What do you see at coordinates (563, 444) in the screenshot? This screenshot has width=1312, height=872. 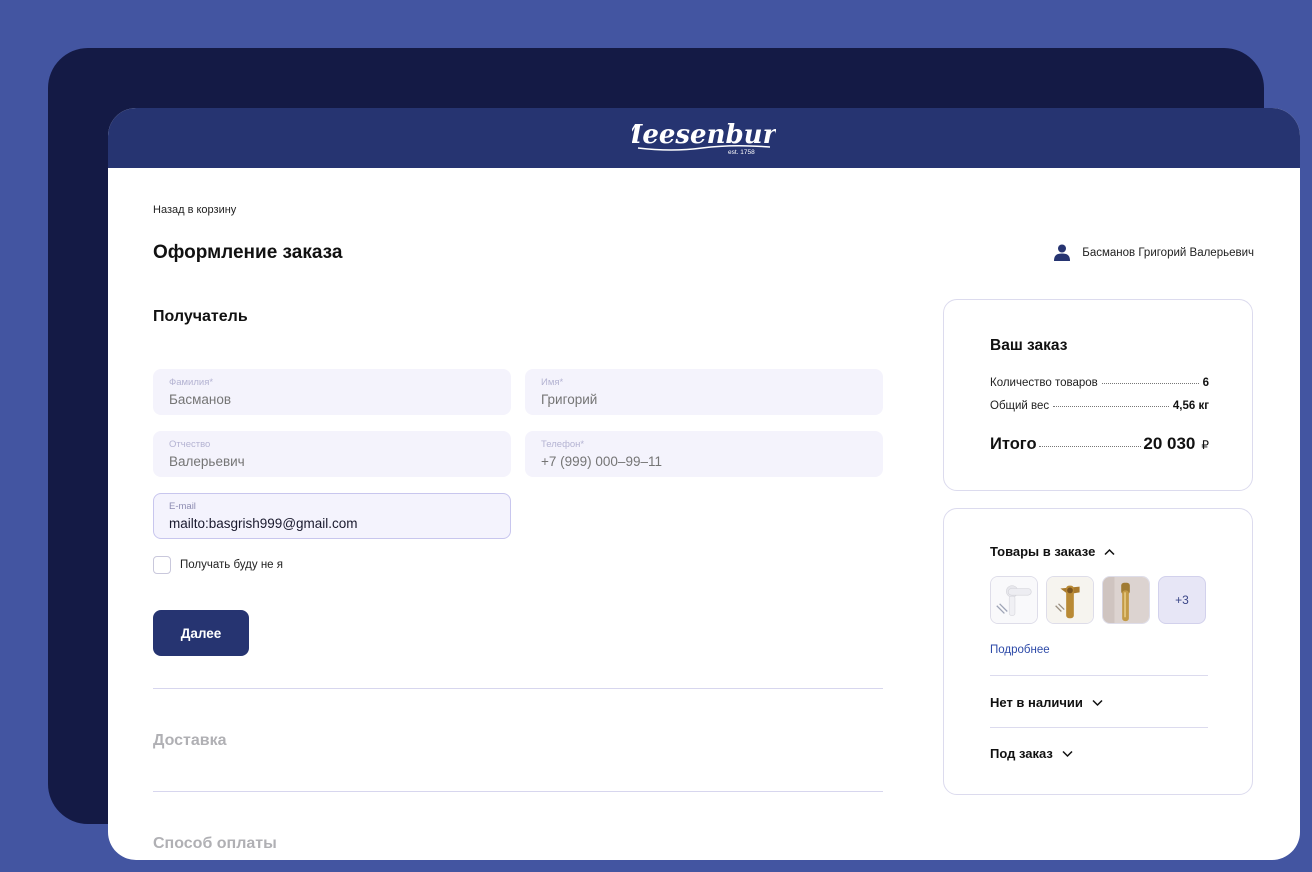 I see `phone-label: Телефон*` at bounding box center [563, 444].